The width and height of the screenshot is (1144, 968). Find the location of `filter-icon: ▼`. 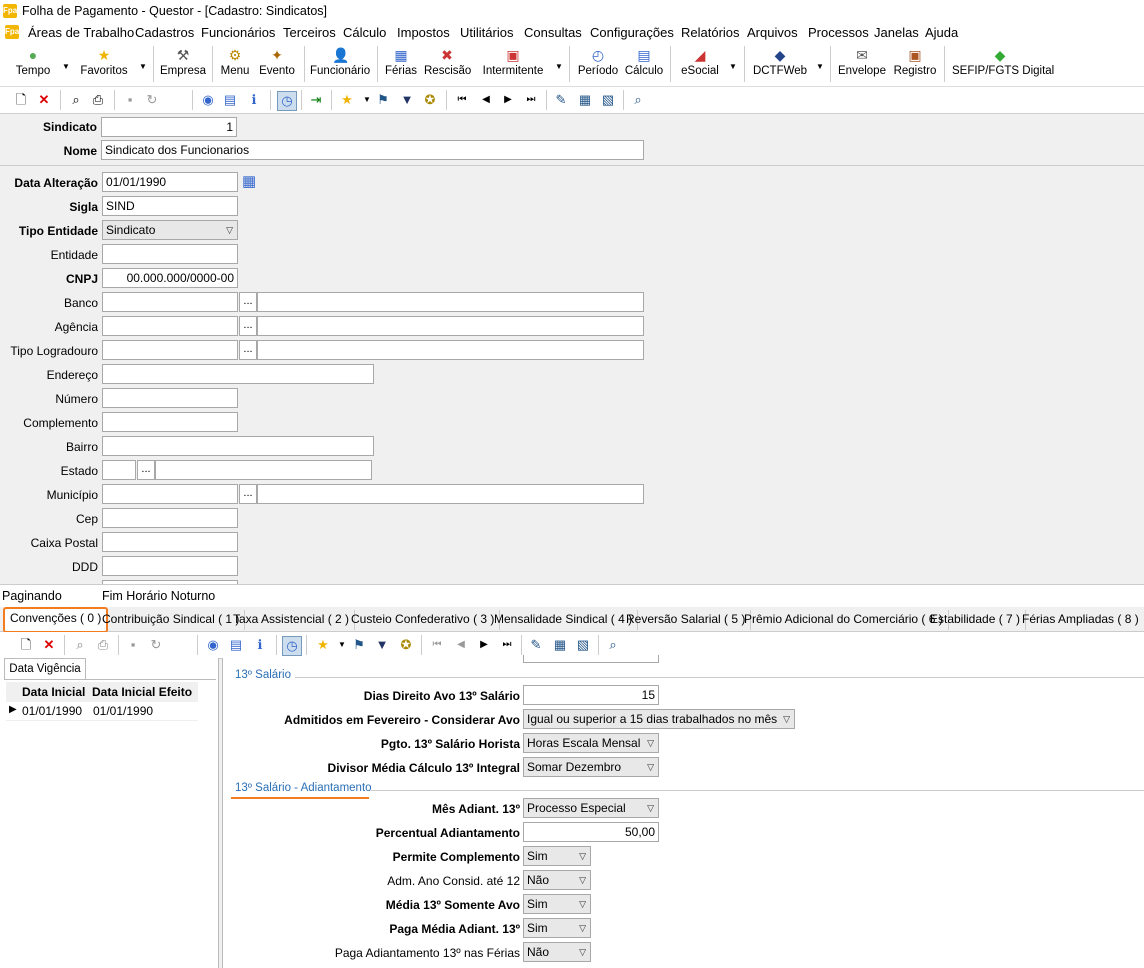

filter-icon: ▼ is located at coordinates (407, 100).